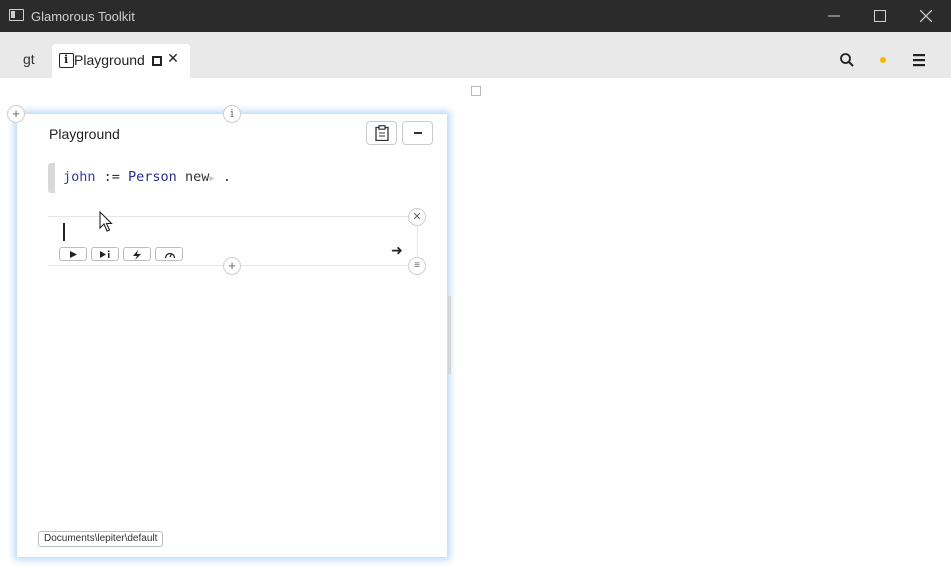  Describe the element at coordinates (16, 114) in the screenshot. I see `add-pane-button: +` at that location.